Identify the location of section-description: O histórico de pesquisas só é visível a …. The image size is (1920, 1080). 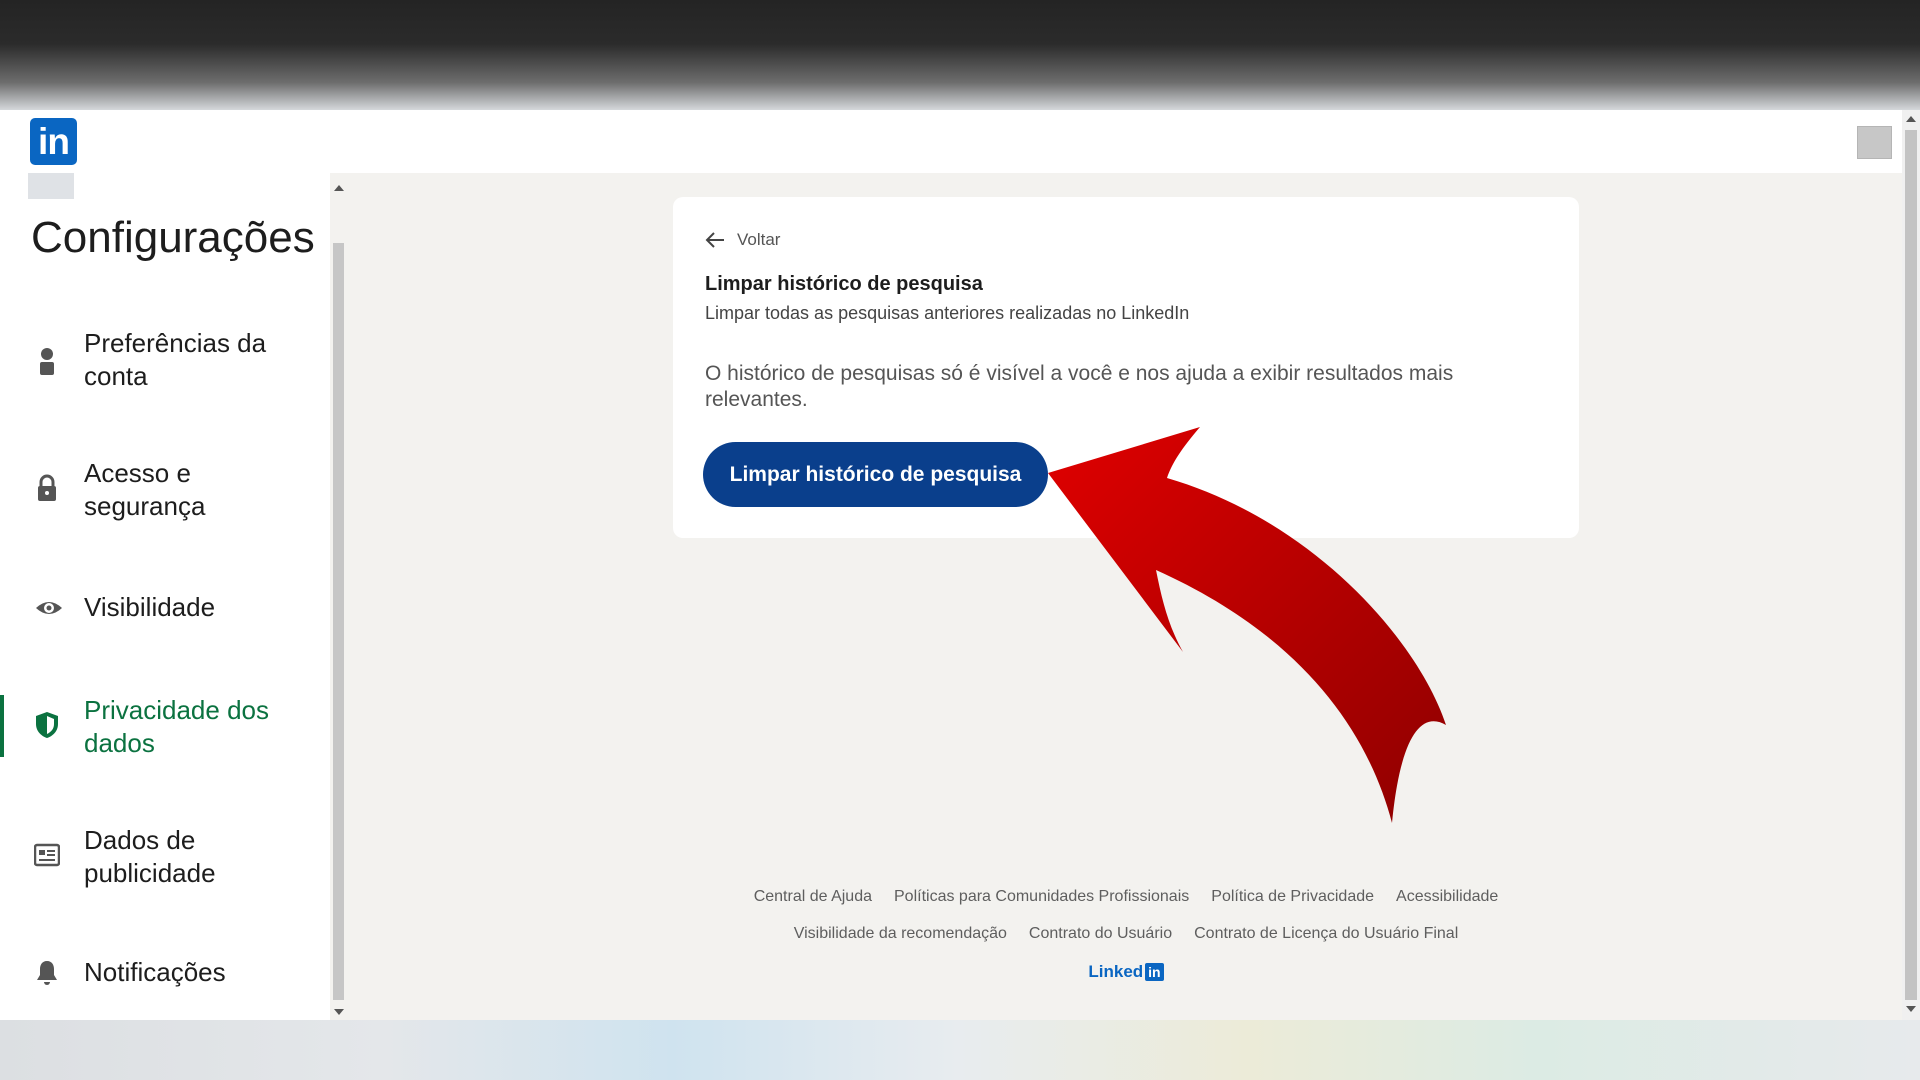
(1079, 386).